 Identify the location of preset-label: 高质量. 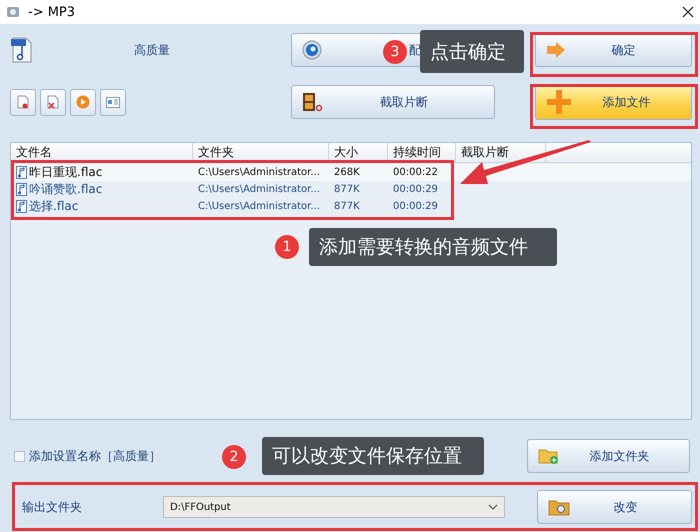
(152, 50).